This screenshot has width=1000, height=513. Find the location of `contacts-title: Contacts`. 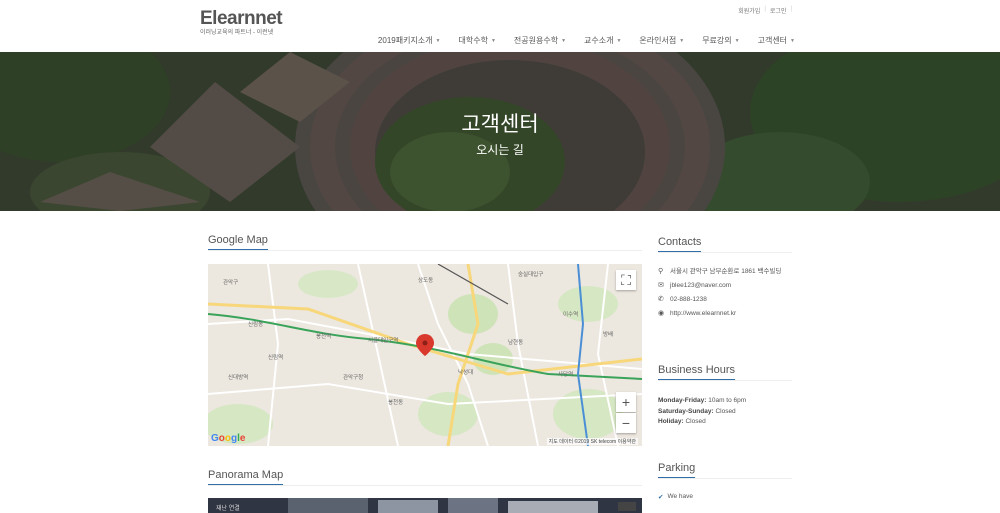

contacts-title: Contacts is located at coordinates (680, 244).